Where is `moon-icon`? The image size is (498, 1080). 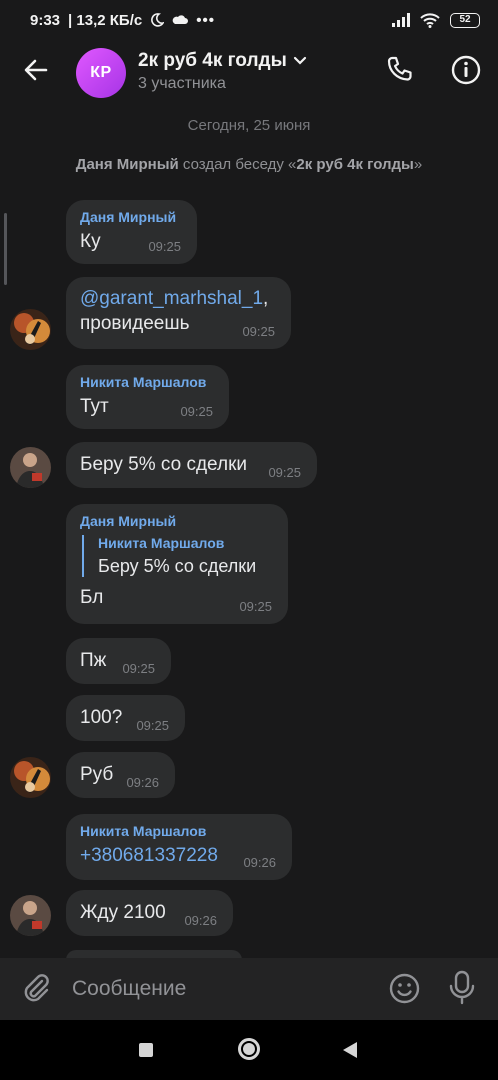
moon-icon is located at coordinates (158, 20).